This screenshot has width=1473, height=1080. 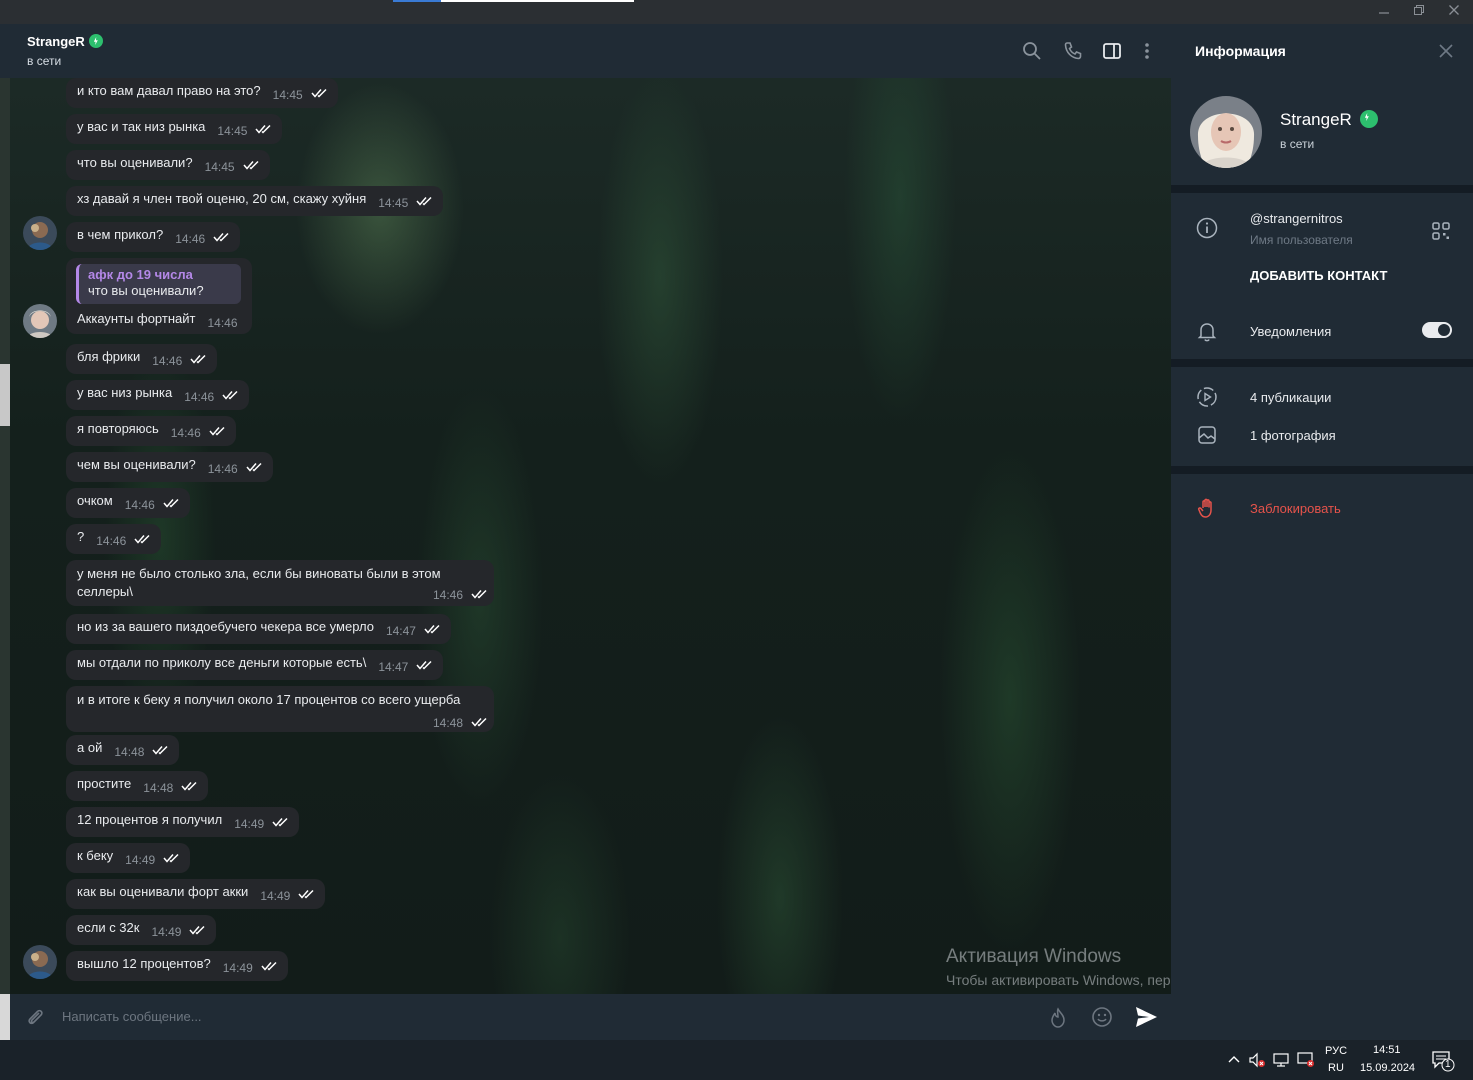 What do you see at coordinates (153, 237) in the screenshot?
I see `message-bubble: в чем прикол? 14:46` at bounding box center [153, 237].